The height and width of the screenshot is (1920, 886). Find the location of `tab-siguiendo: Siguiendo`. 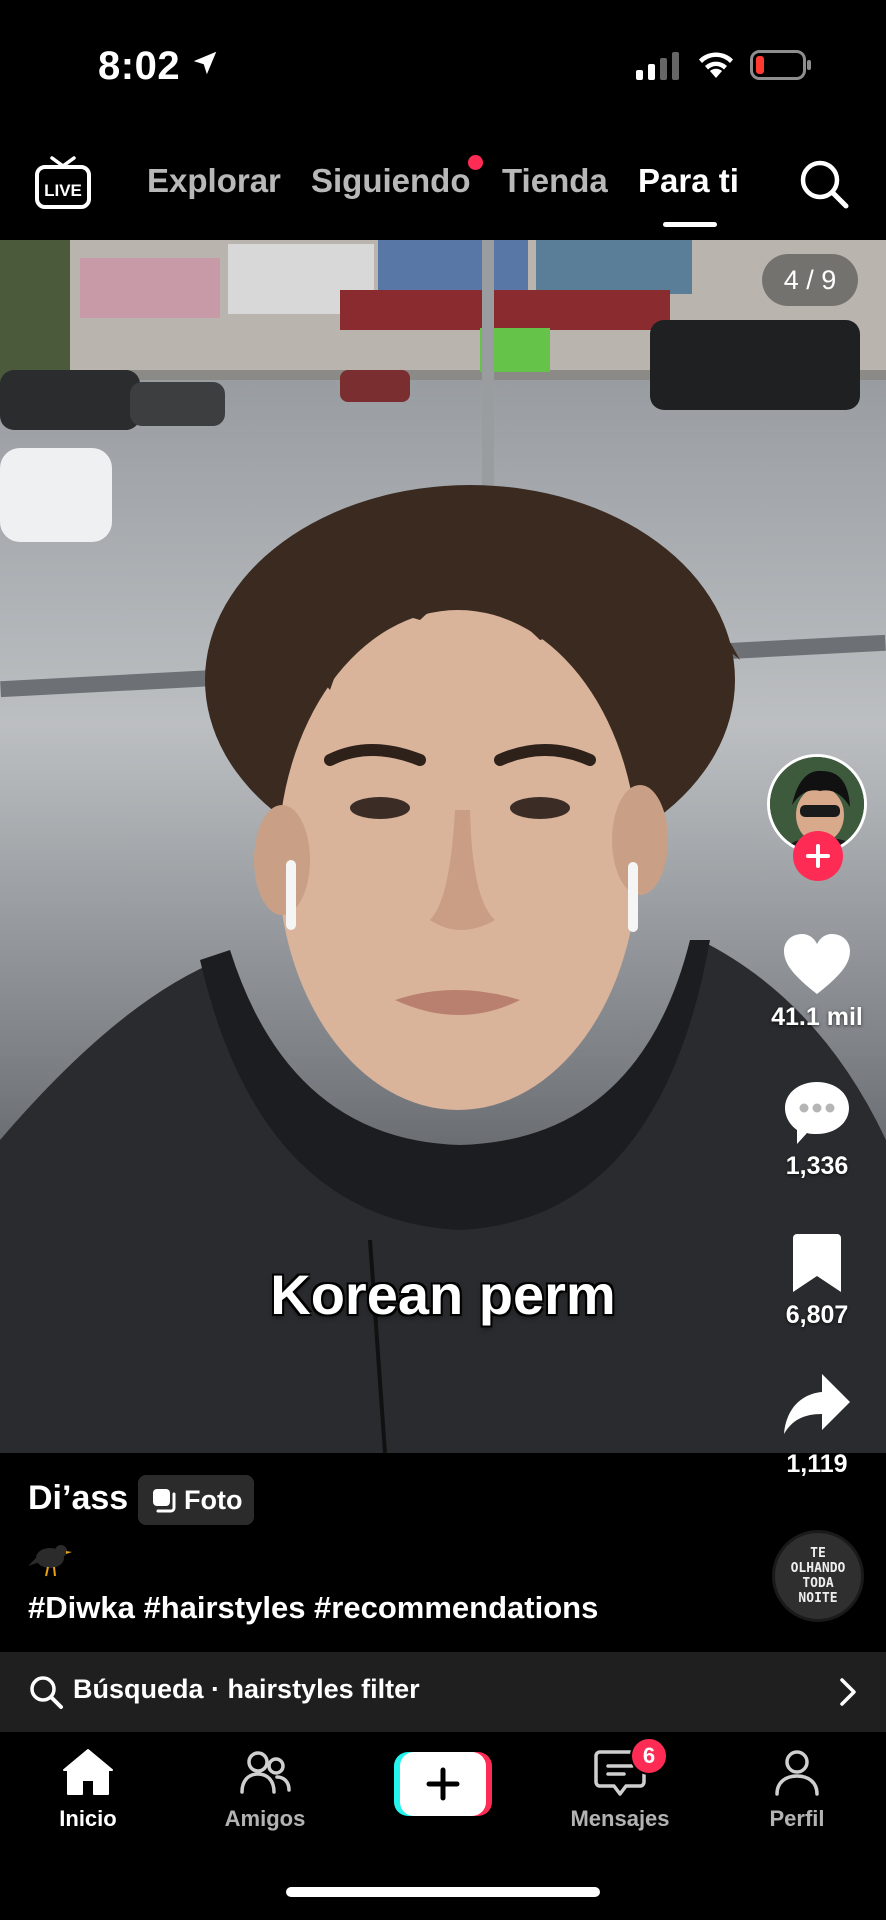

tab-siguiendo: Siguiendo is located at coordinates (391, 181).